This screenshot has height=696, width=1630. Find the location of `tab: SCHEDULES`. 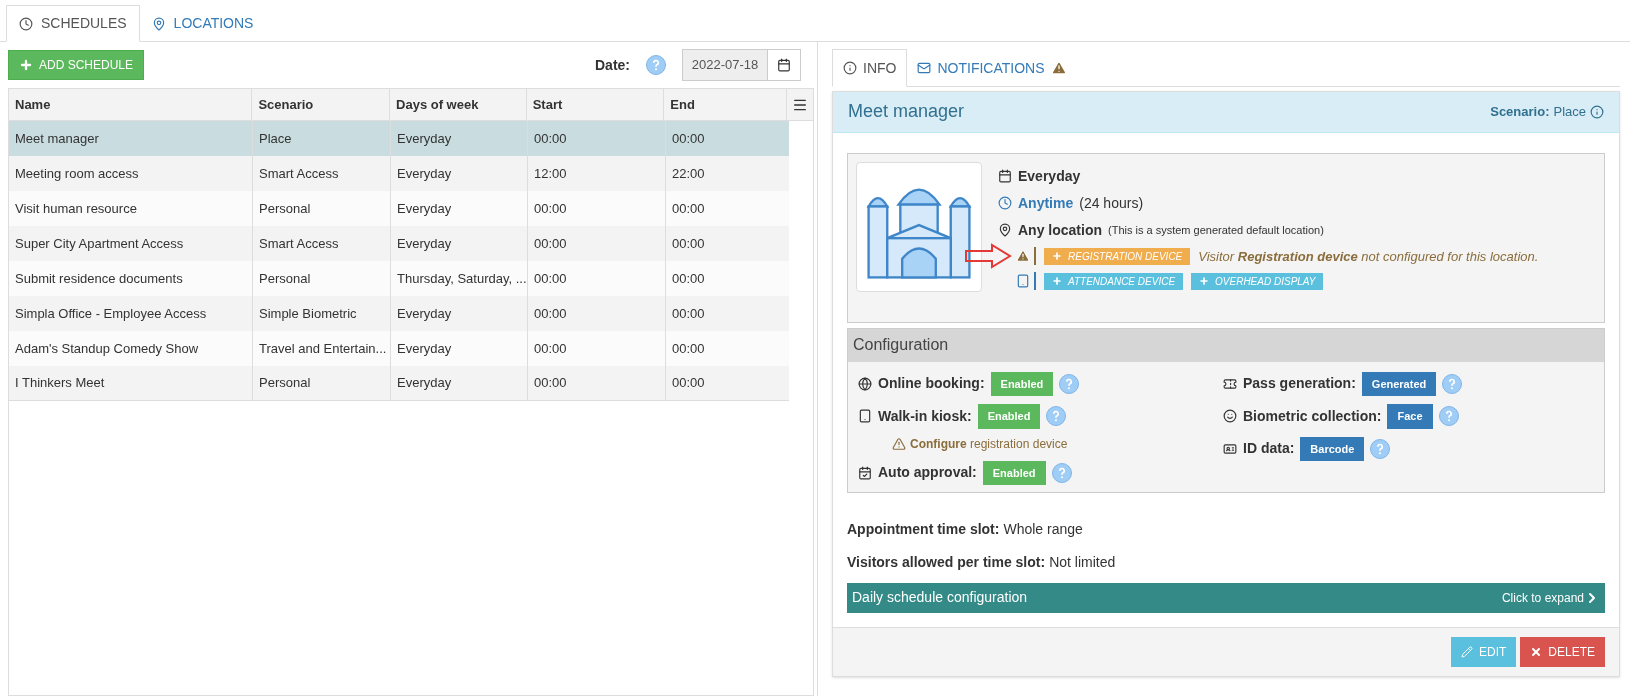

tab: SCHEDULES is located at coordinates (73, 23).